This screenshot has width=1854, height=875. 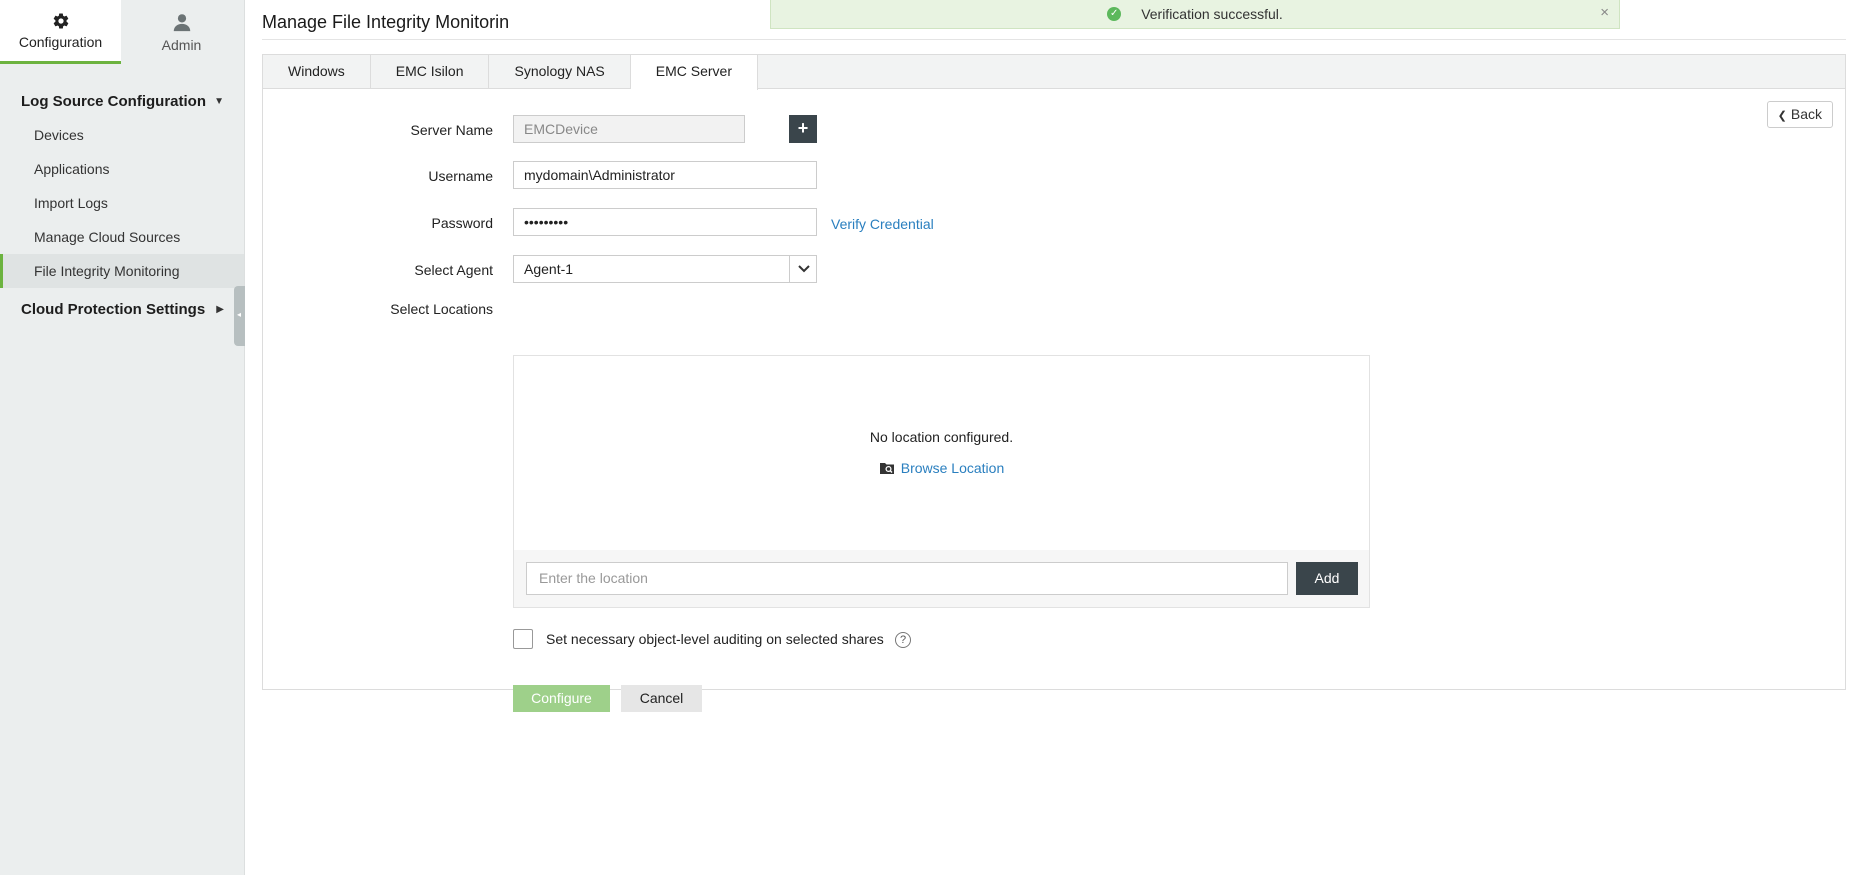 I want to click on sidebar-collapse-handle: ◂, so click(x=239, y=316).